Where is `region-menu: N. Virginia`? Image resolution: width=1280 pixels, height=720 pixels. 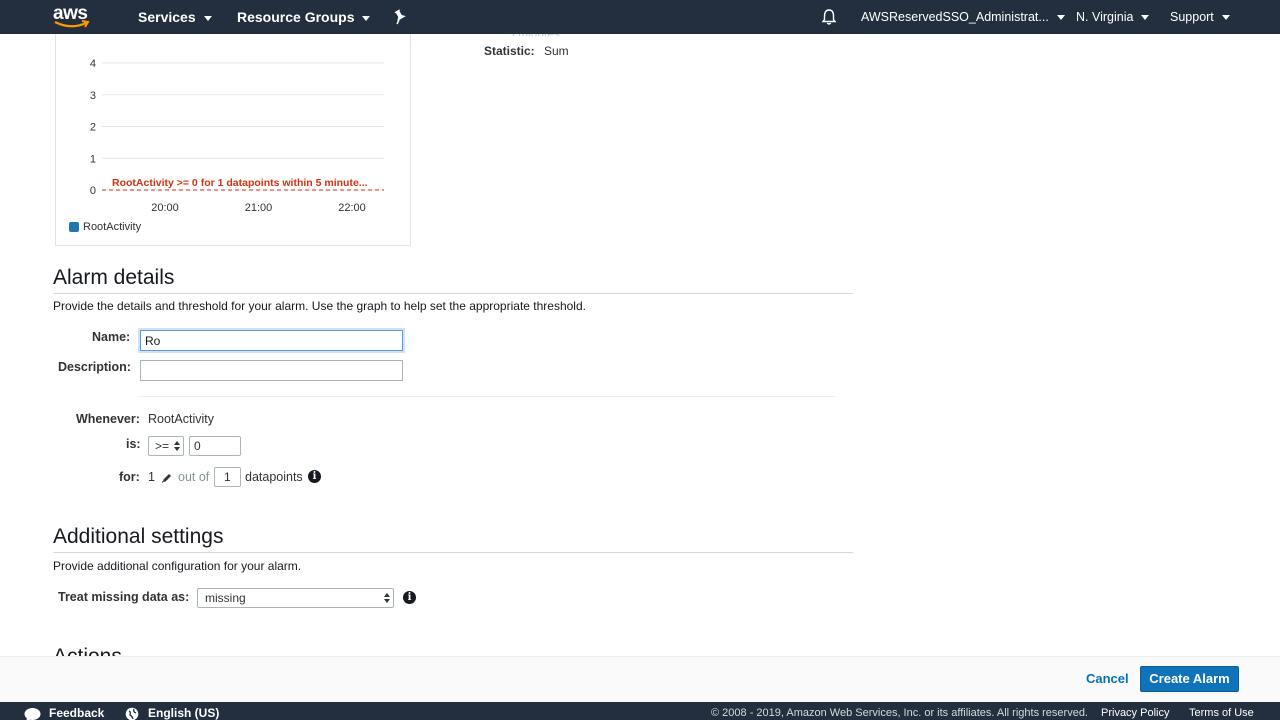 region-menu: N. Virginia is located at coordinates (1113, 17).